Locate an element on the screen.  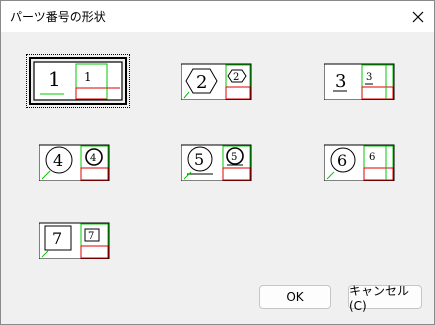
shape-option-number: 4 is located at coordinates (58, 160).